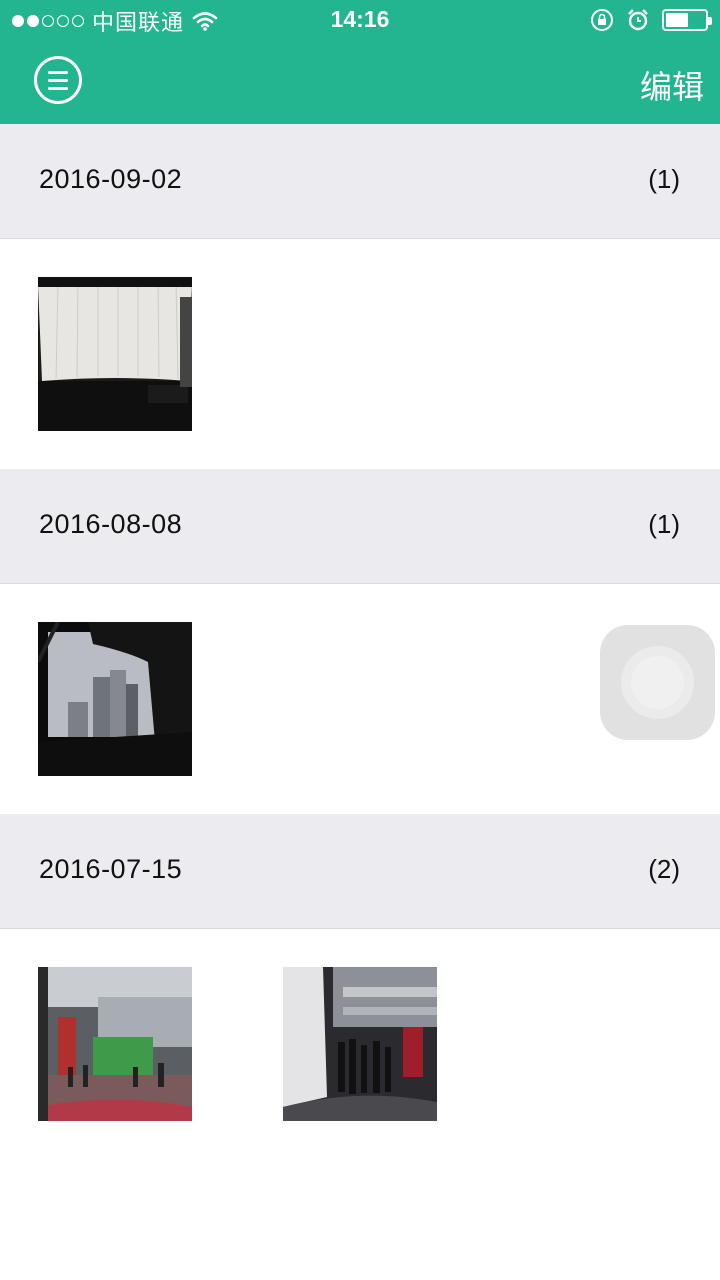 This screenshot has width=720, height=1280. Describe the element at coordinates (664, 869) in the screenshot. I see `section-count: (2)` at that location.